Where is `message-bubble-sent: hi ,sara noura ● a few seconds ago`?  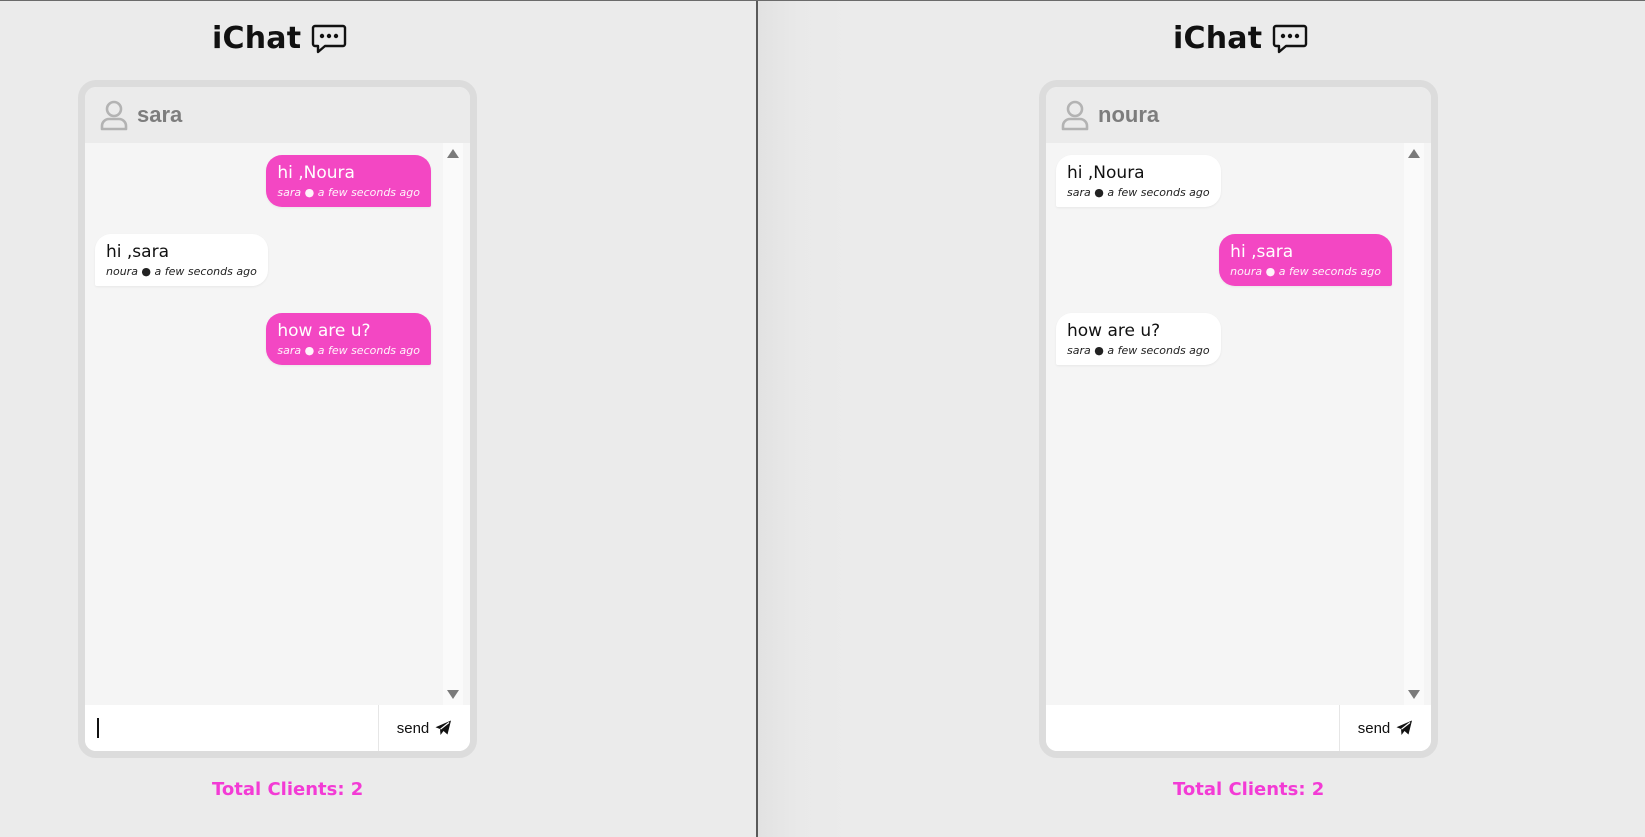 message-bubble-sent: hi ,sara noura ● a few seconds ago is located at coordinates (1305, 260).